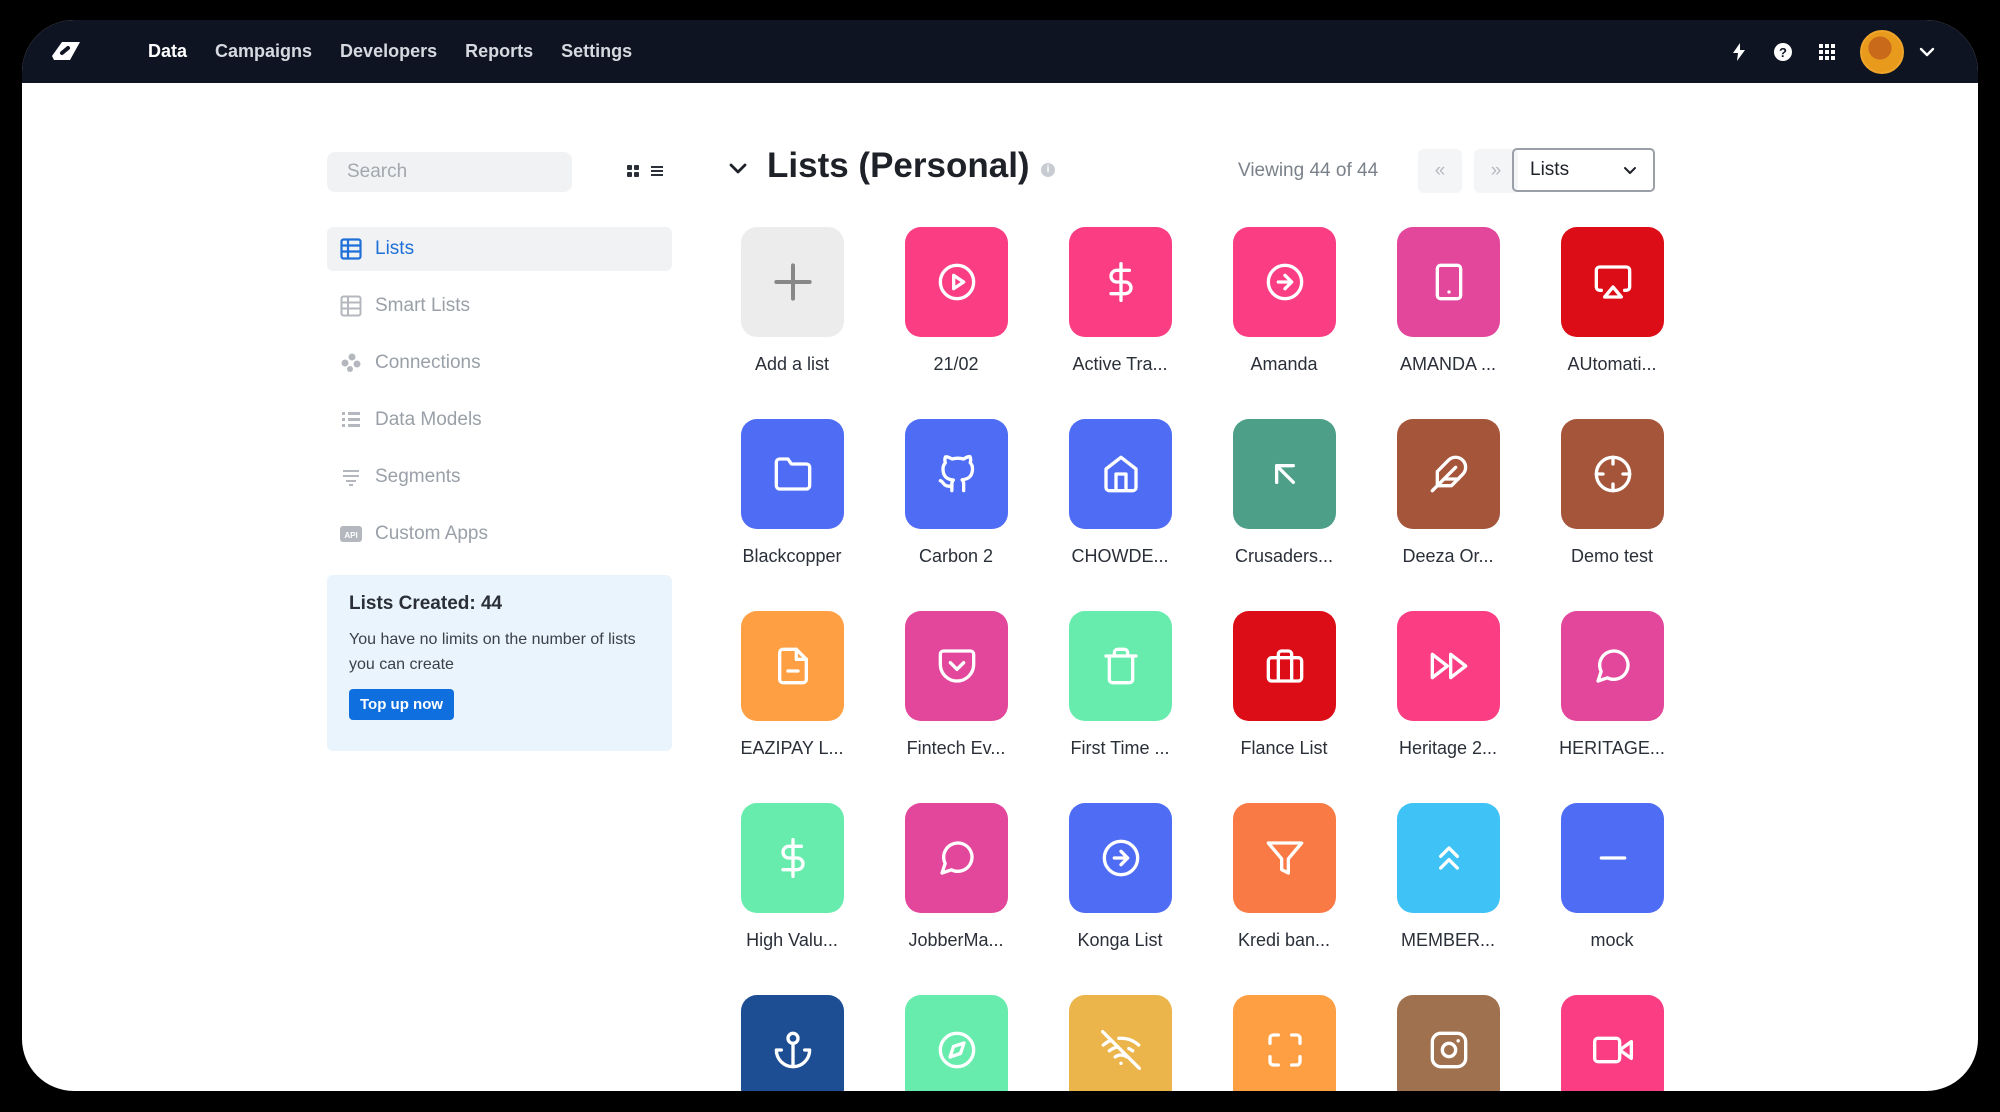 The image size is (2000, 1112). I want to click on list-tile: Demo test, so click(1612, 504).